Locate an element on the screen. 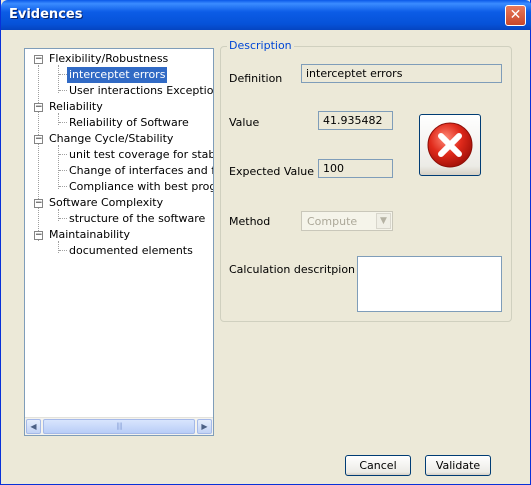 This screenshot has height=485, width=531. calculation-description-label: Calculation descritpion is located at coordinates (292, 269).